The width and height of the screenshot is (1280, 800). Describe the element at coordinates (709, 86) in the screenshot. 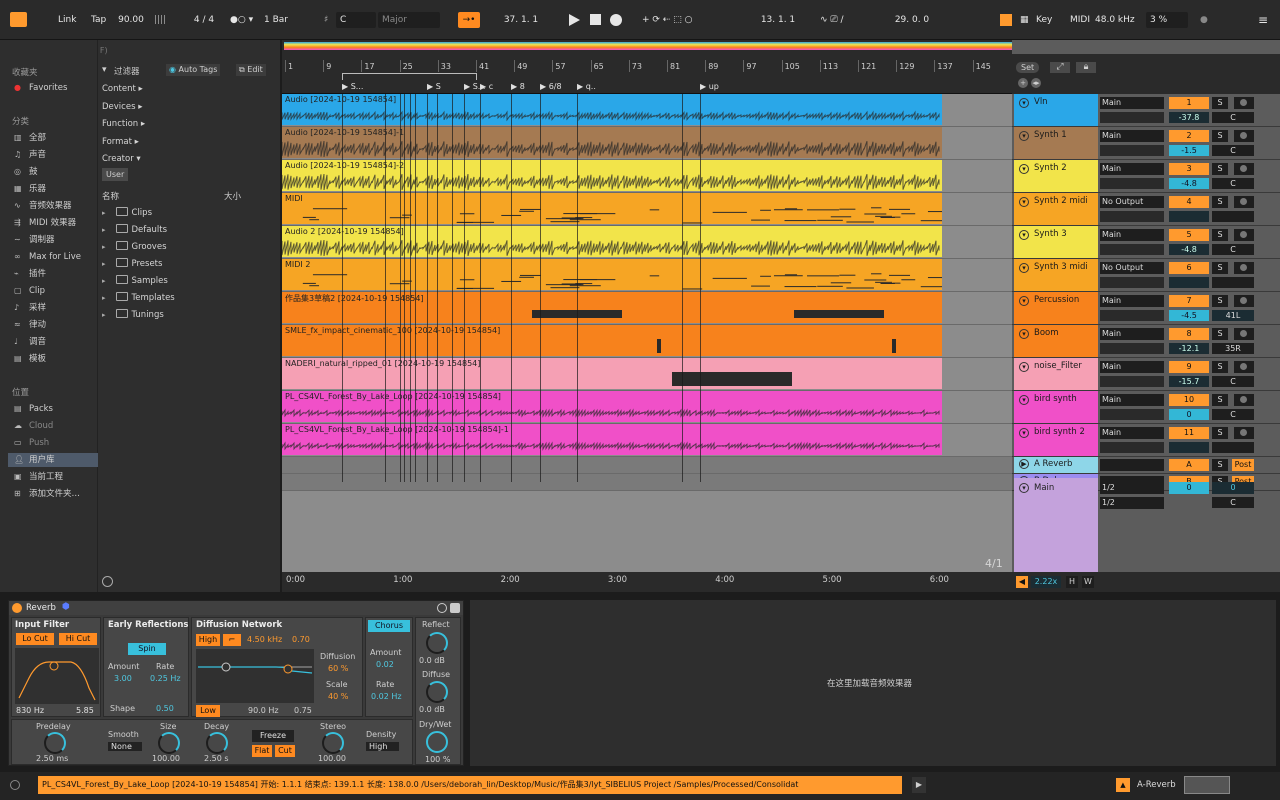

I see `locator-marker: ▶ up` at that location.